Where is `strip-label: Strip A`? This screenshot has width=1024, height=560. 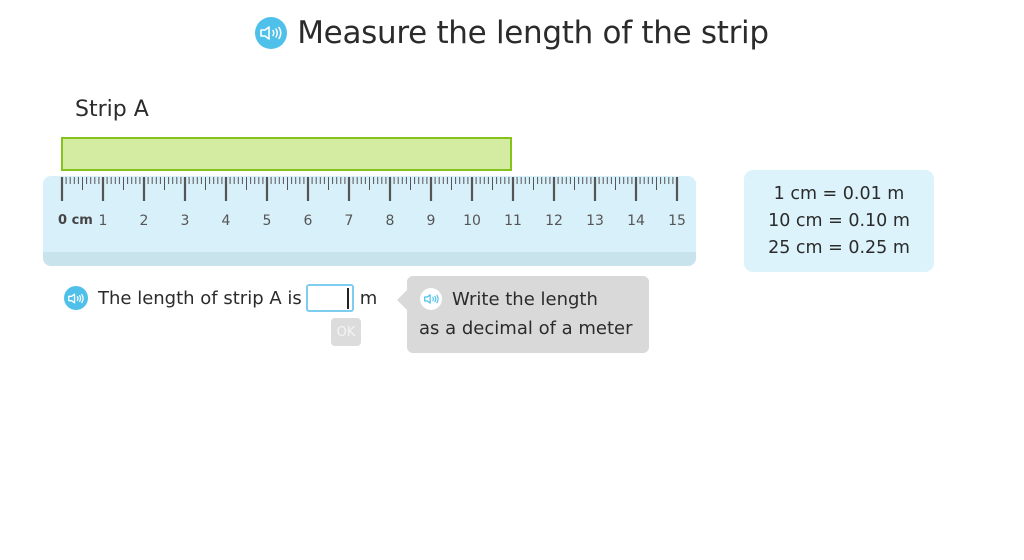
strip-label: Strip A is located at coordinates (112, 109).